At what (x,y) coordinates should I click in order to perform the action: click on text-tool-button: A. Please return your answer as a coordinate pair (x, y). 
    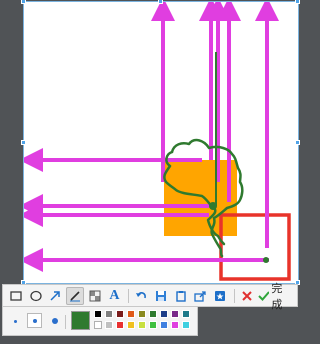
    Looking at the image, I should click on (115, 296).